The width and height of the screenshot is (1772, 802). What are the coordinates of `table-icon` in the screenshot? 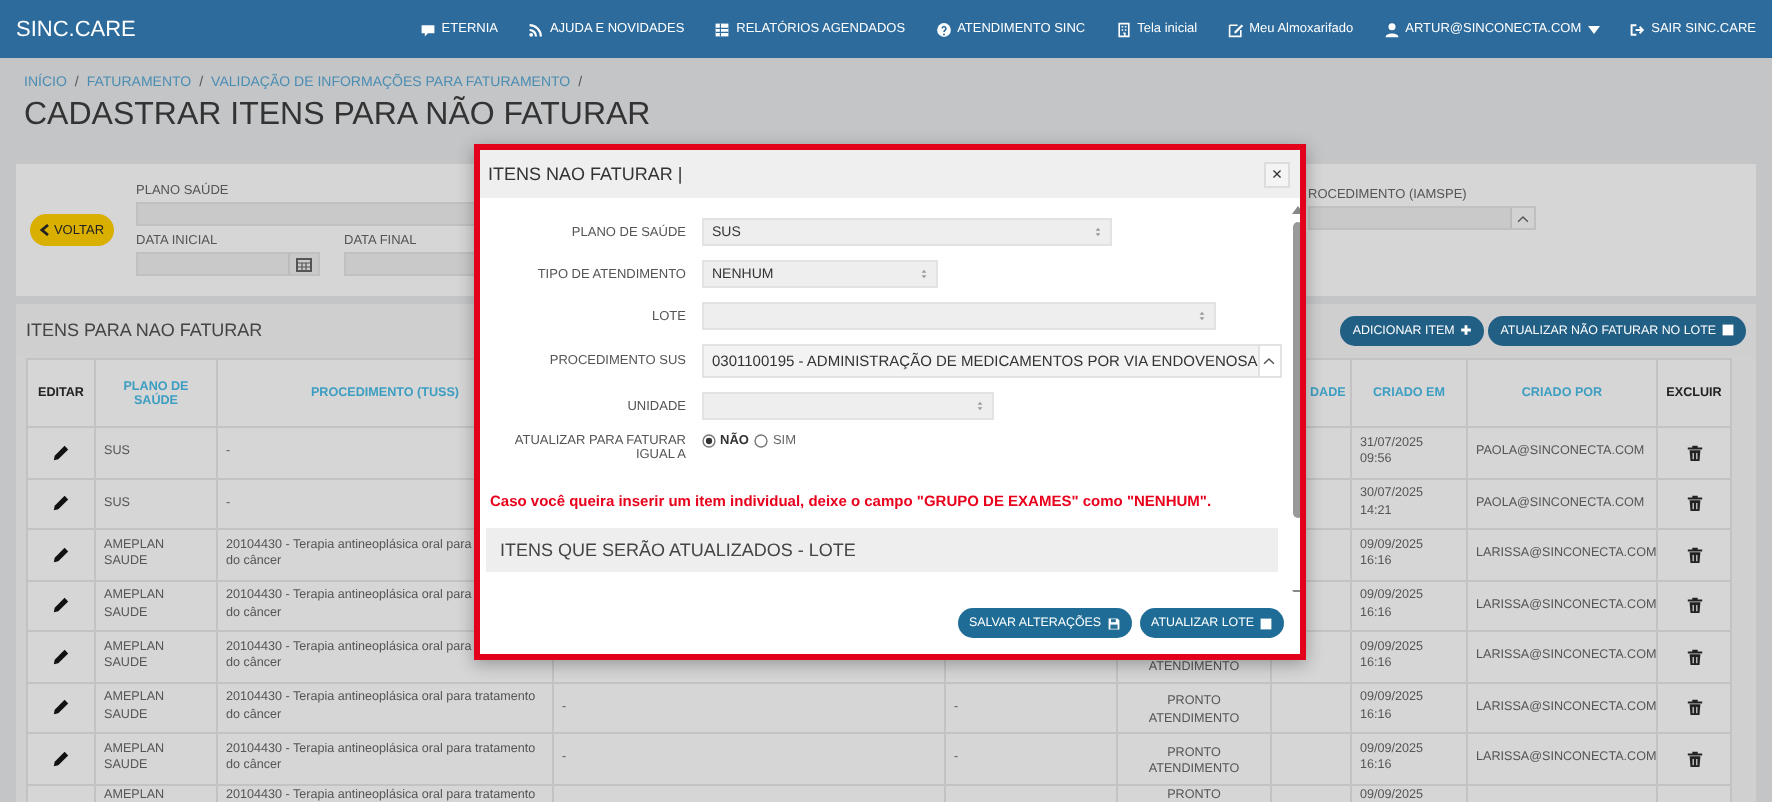 It's located at (722, 29).